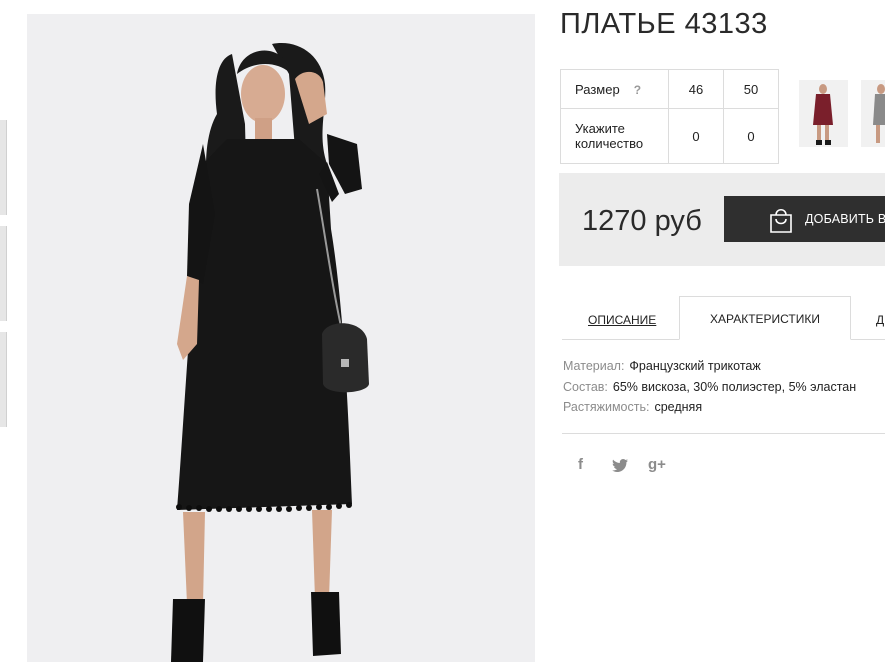  I want to click on size-option-50: 50, so click(751, 89).